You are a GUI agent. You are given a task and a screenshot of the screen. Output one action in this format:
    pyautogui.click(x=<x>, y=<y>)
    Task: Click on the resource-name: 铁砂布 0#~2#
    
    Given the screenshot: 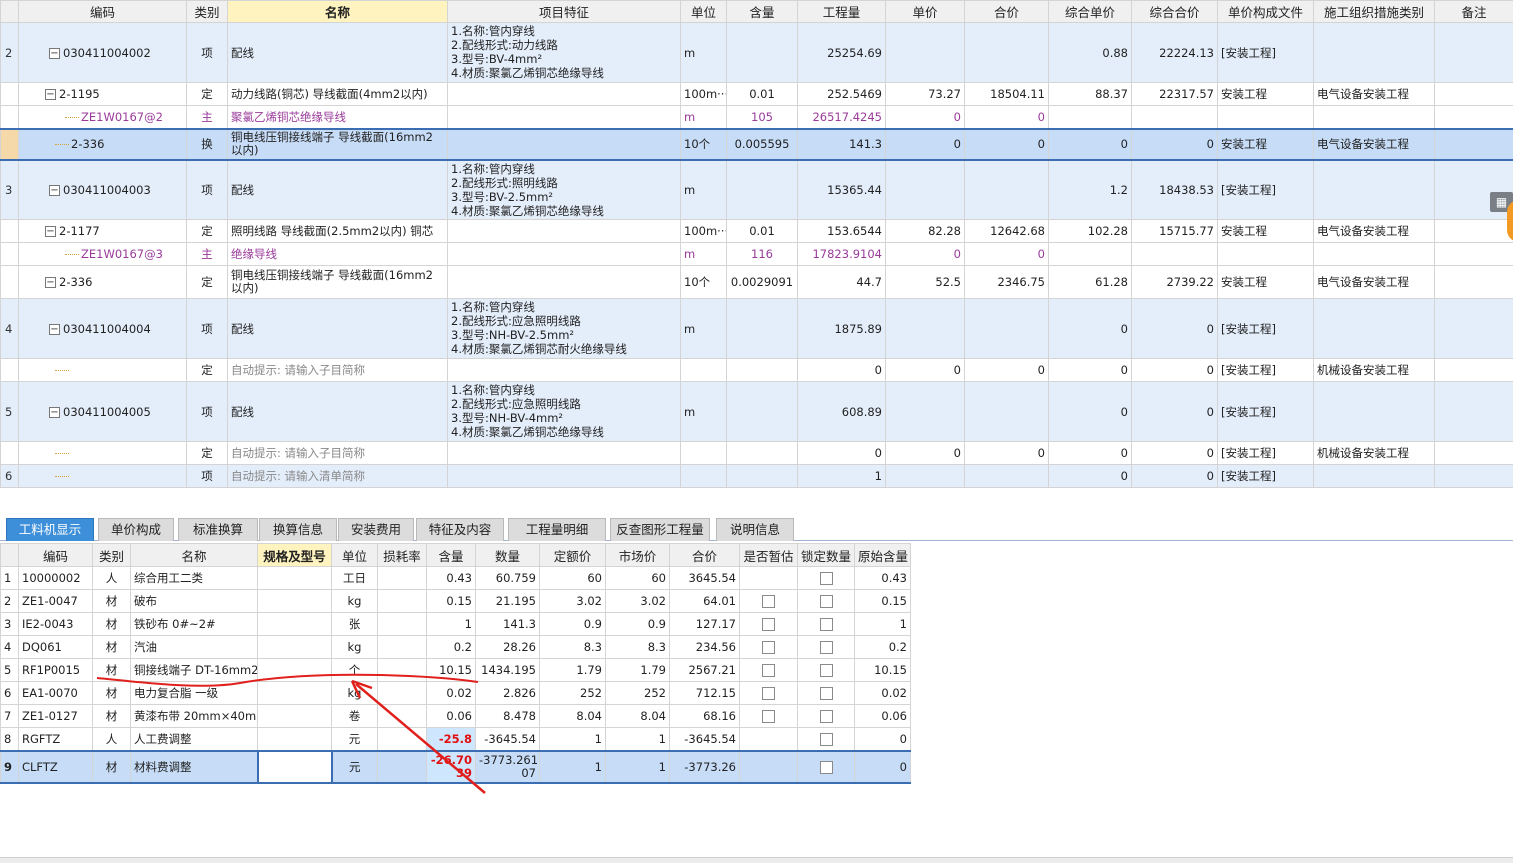 What is the action you would take?
    pyautogui.click(x=194, y=624)
    